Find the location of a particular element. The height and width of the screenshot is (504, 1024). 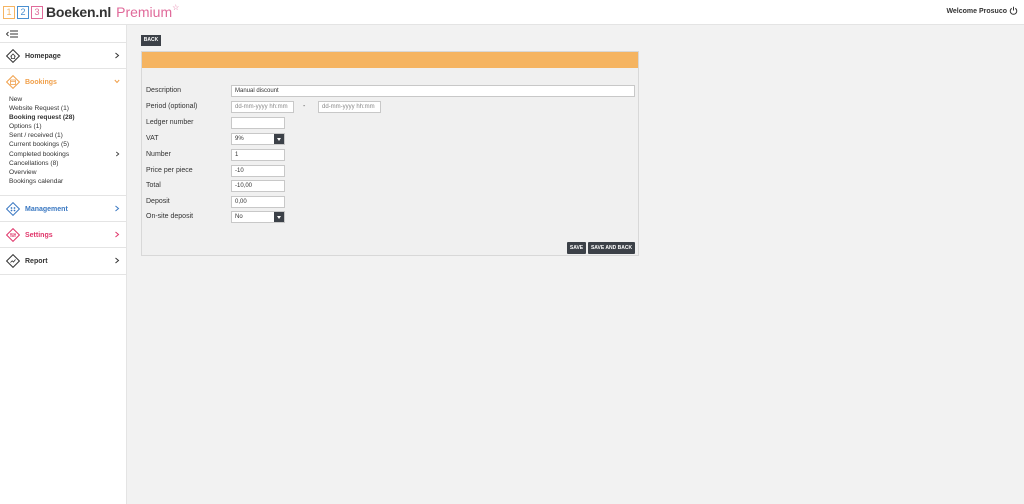

description-label: Description is located at coordinates (164, 90).